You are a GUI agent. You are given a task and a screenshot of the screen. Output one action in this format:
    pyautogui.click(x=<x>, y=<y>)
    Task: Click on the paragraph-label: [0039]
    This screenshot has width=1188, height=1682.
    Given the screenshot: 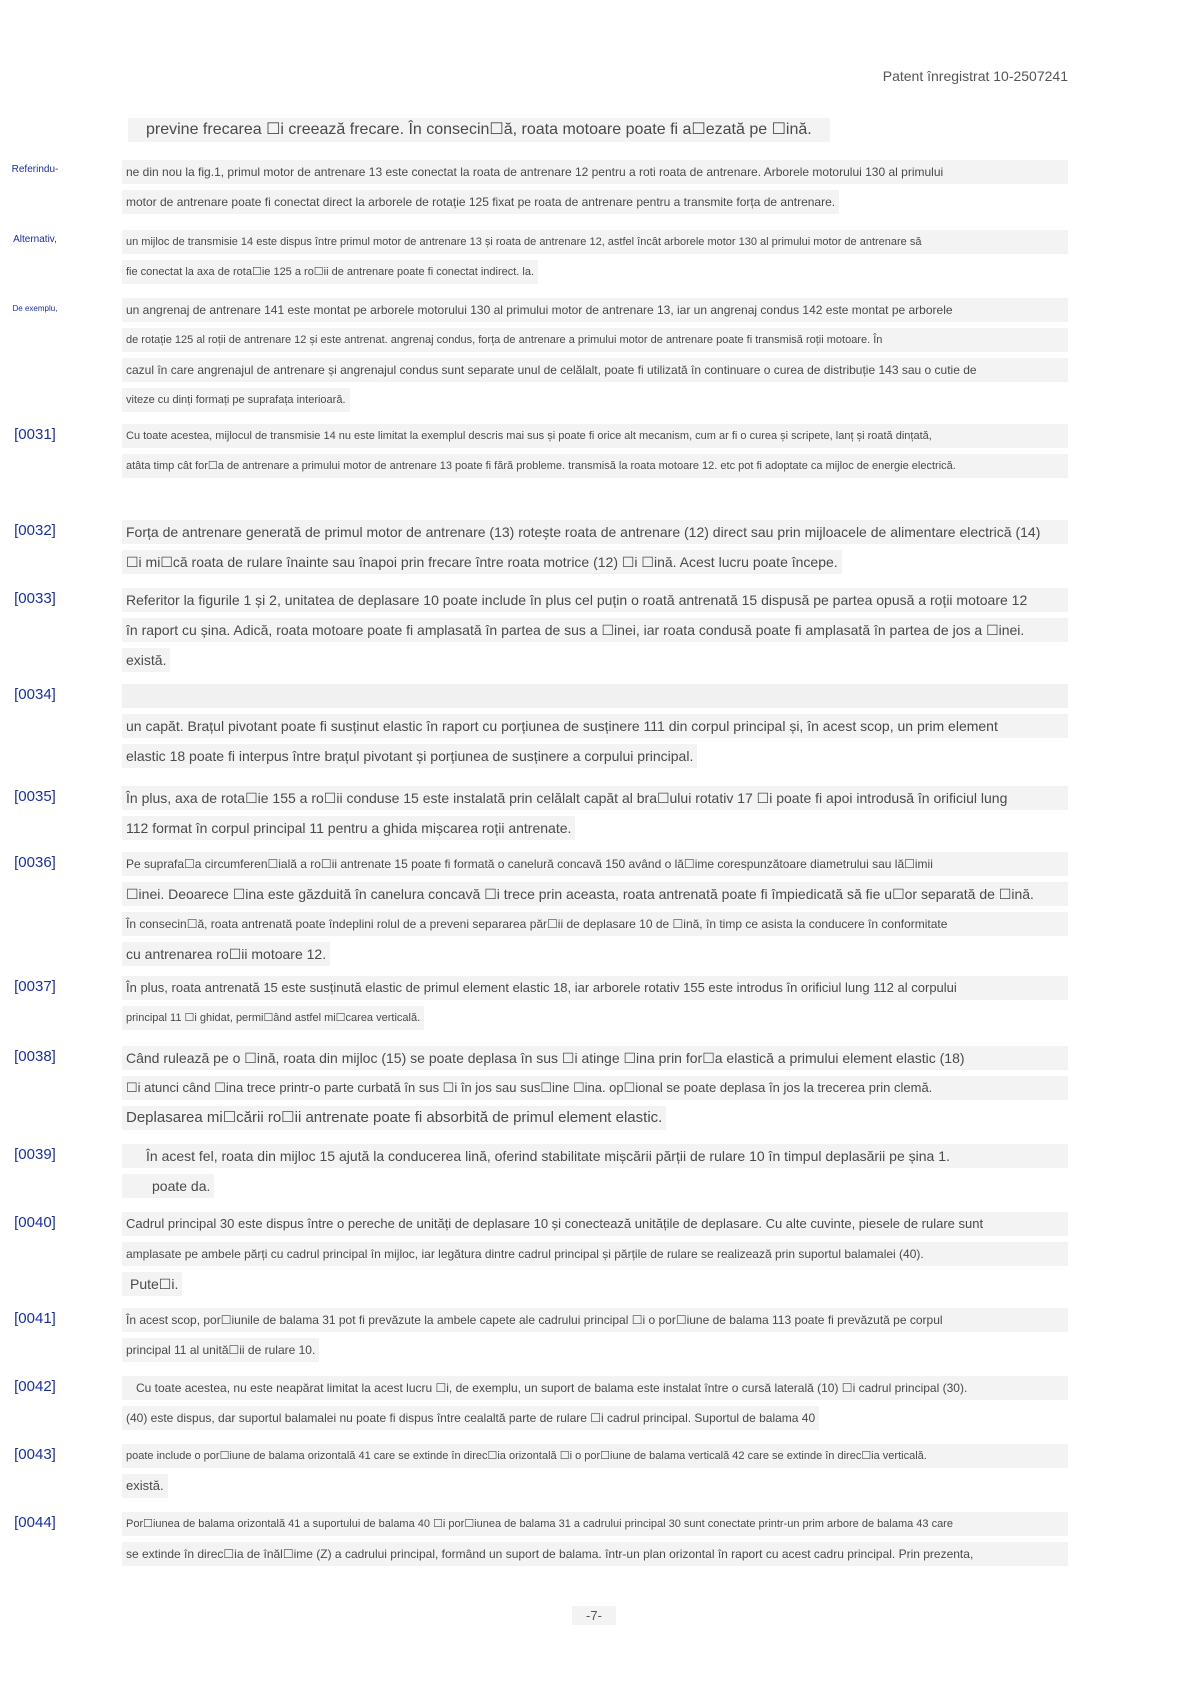 What is the action you would take?
    pyautogui.click(x=35, y=1154)
    